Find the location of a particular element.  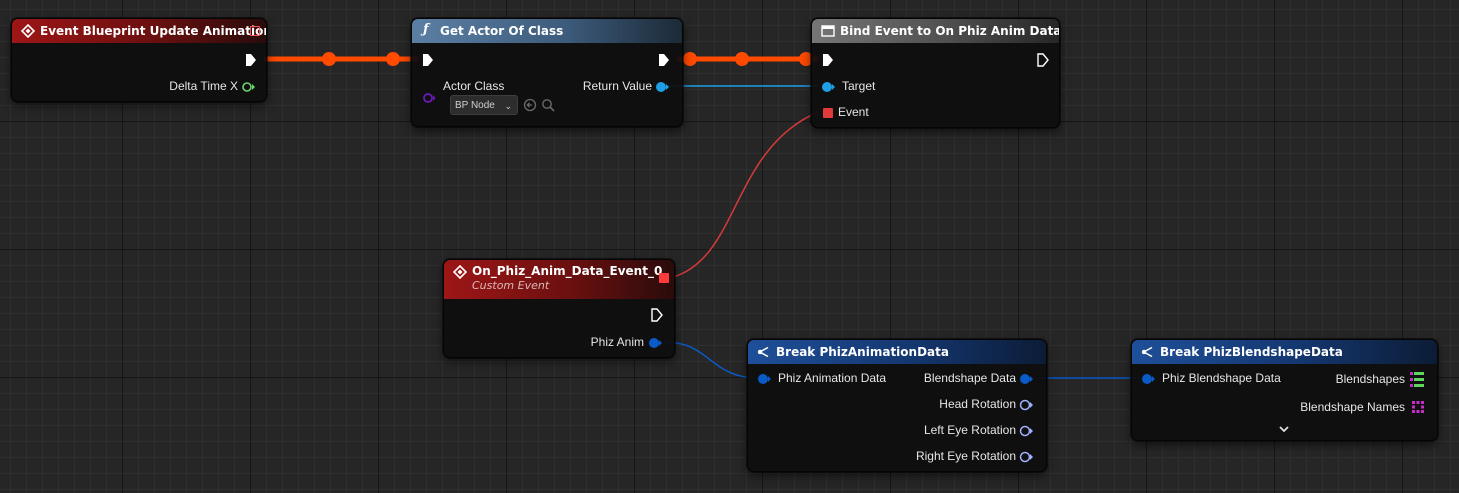

chevron-down-icon: ⌄ is located at coordinates (508, 106).